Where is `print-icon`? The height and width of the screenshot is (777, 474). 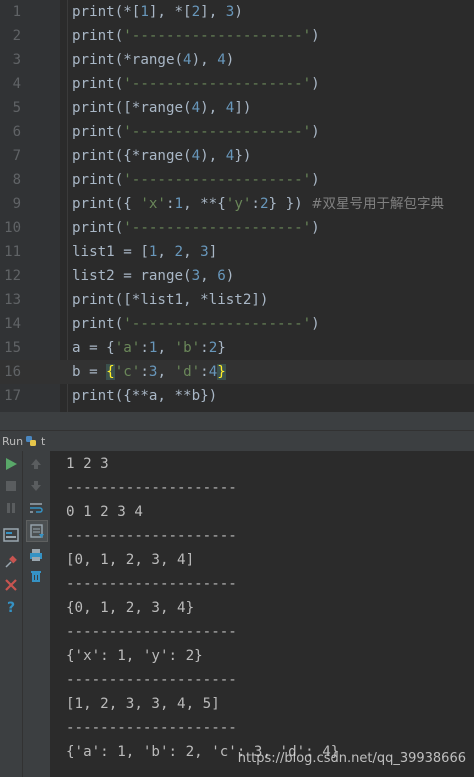 print-icon is located at coordinates (36, 555).